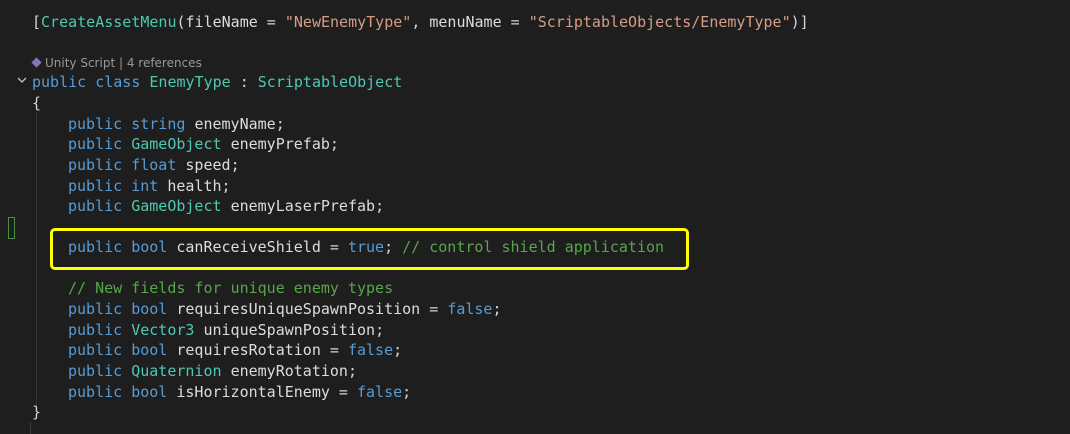  What do you see at coordinates (212, 371) in the screenshot?
I see `unique-field-line: public Quaternion enemyRotation;` at bounding box center [212, 371].